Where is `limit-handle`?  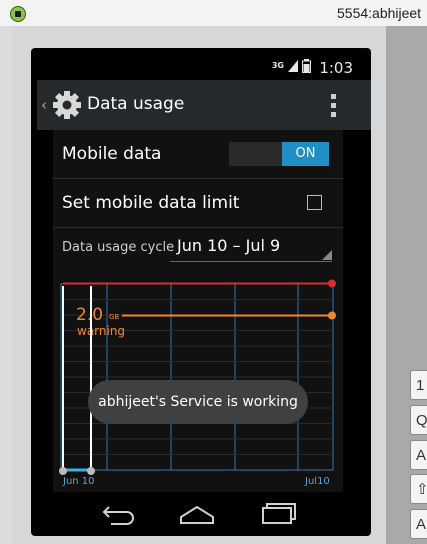 limit-handle is located at coordinates (332, 283).